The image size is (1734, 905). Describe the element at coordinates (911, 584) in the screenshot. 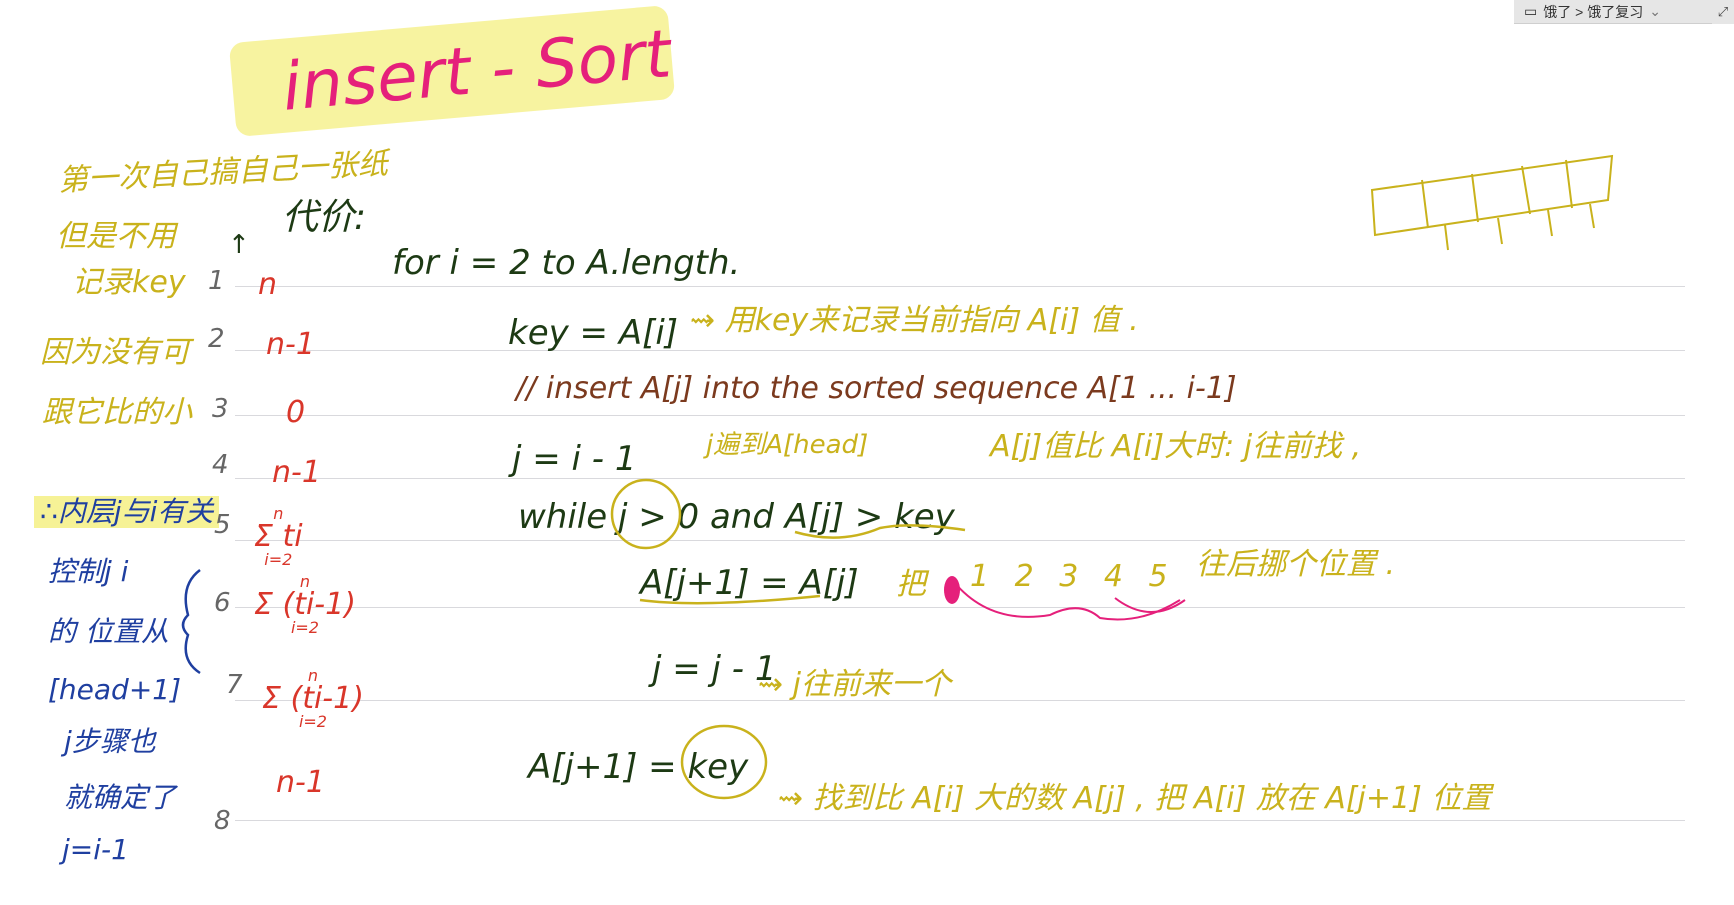

I see `annotation-shift-1: 把` at that location.